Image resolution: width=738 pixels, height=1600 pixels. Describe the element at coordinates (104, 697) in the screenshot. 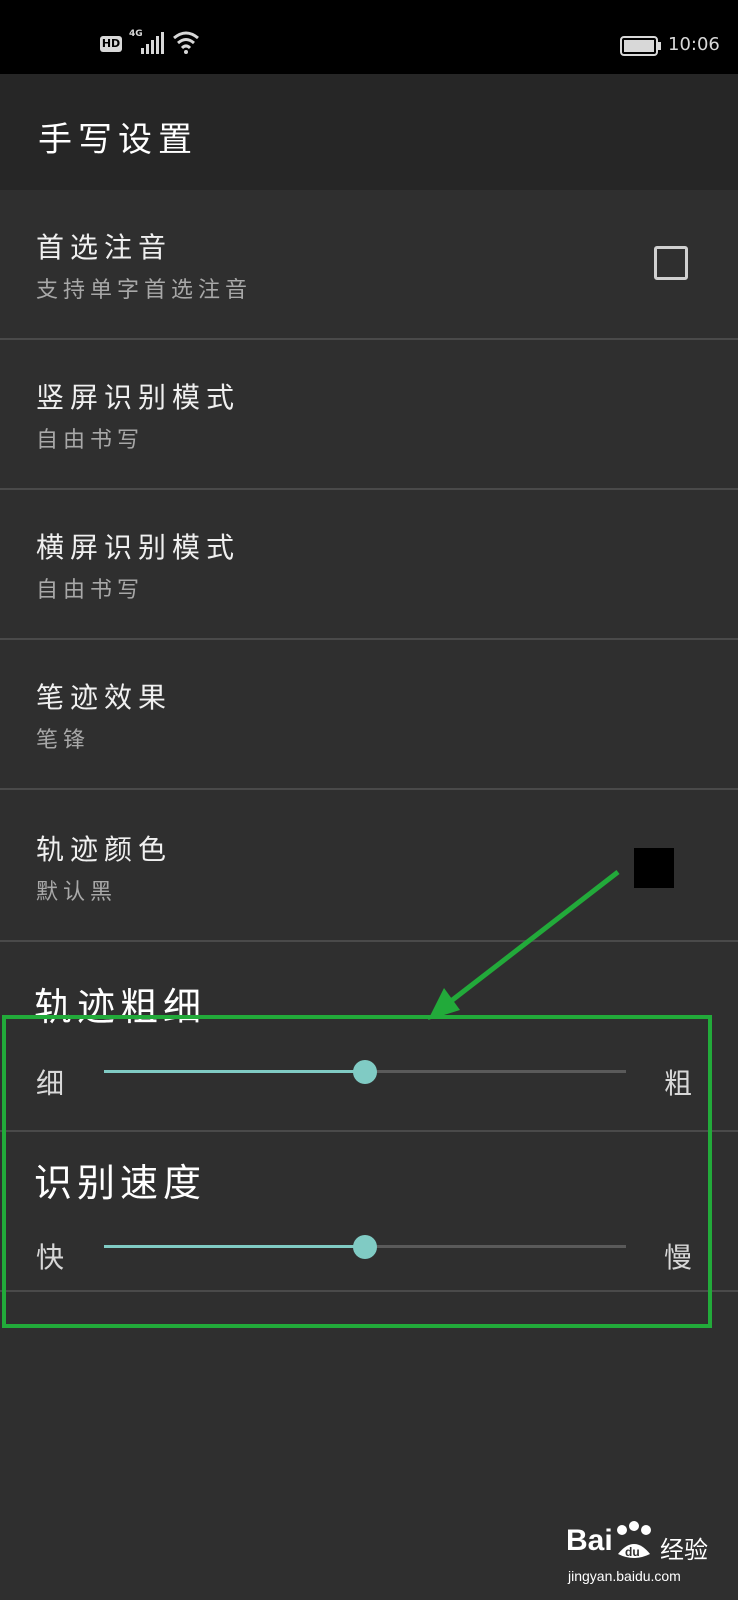

I see `pref-title: 笔迹效果` at that location.